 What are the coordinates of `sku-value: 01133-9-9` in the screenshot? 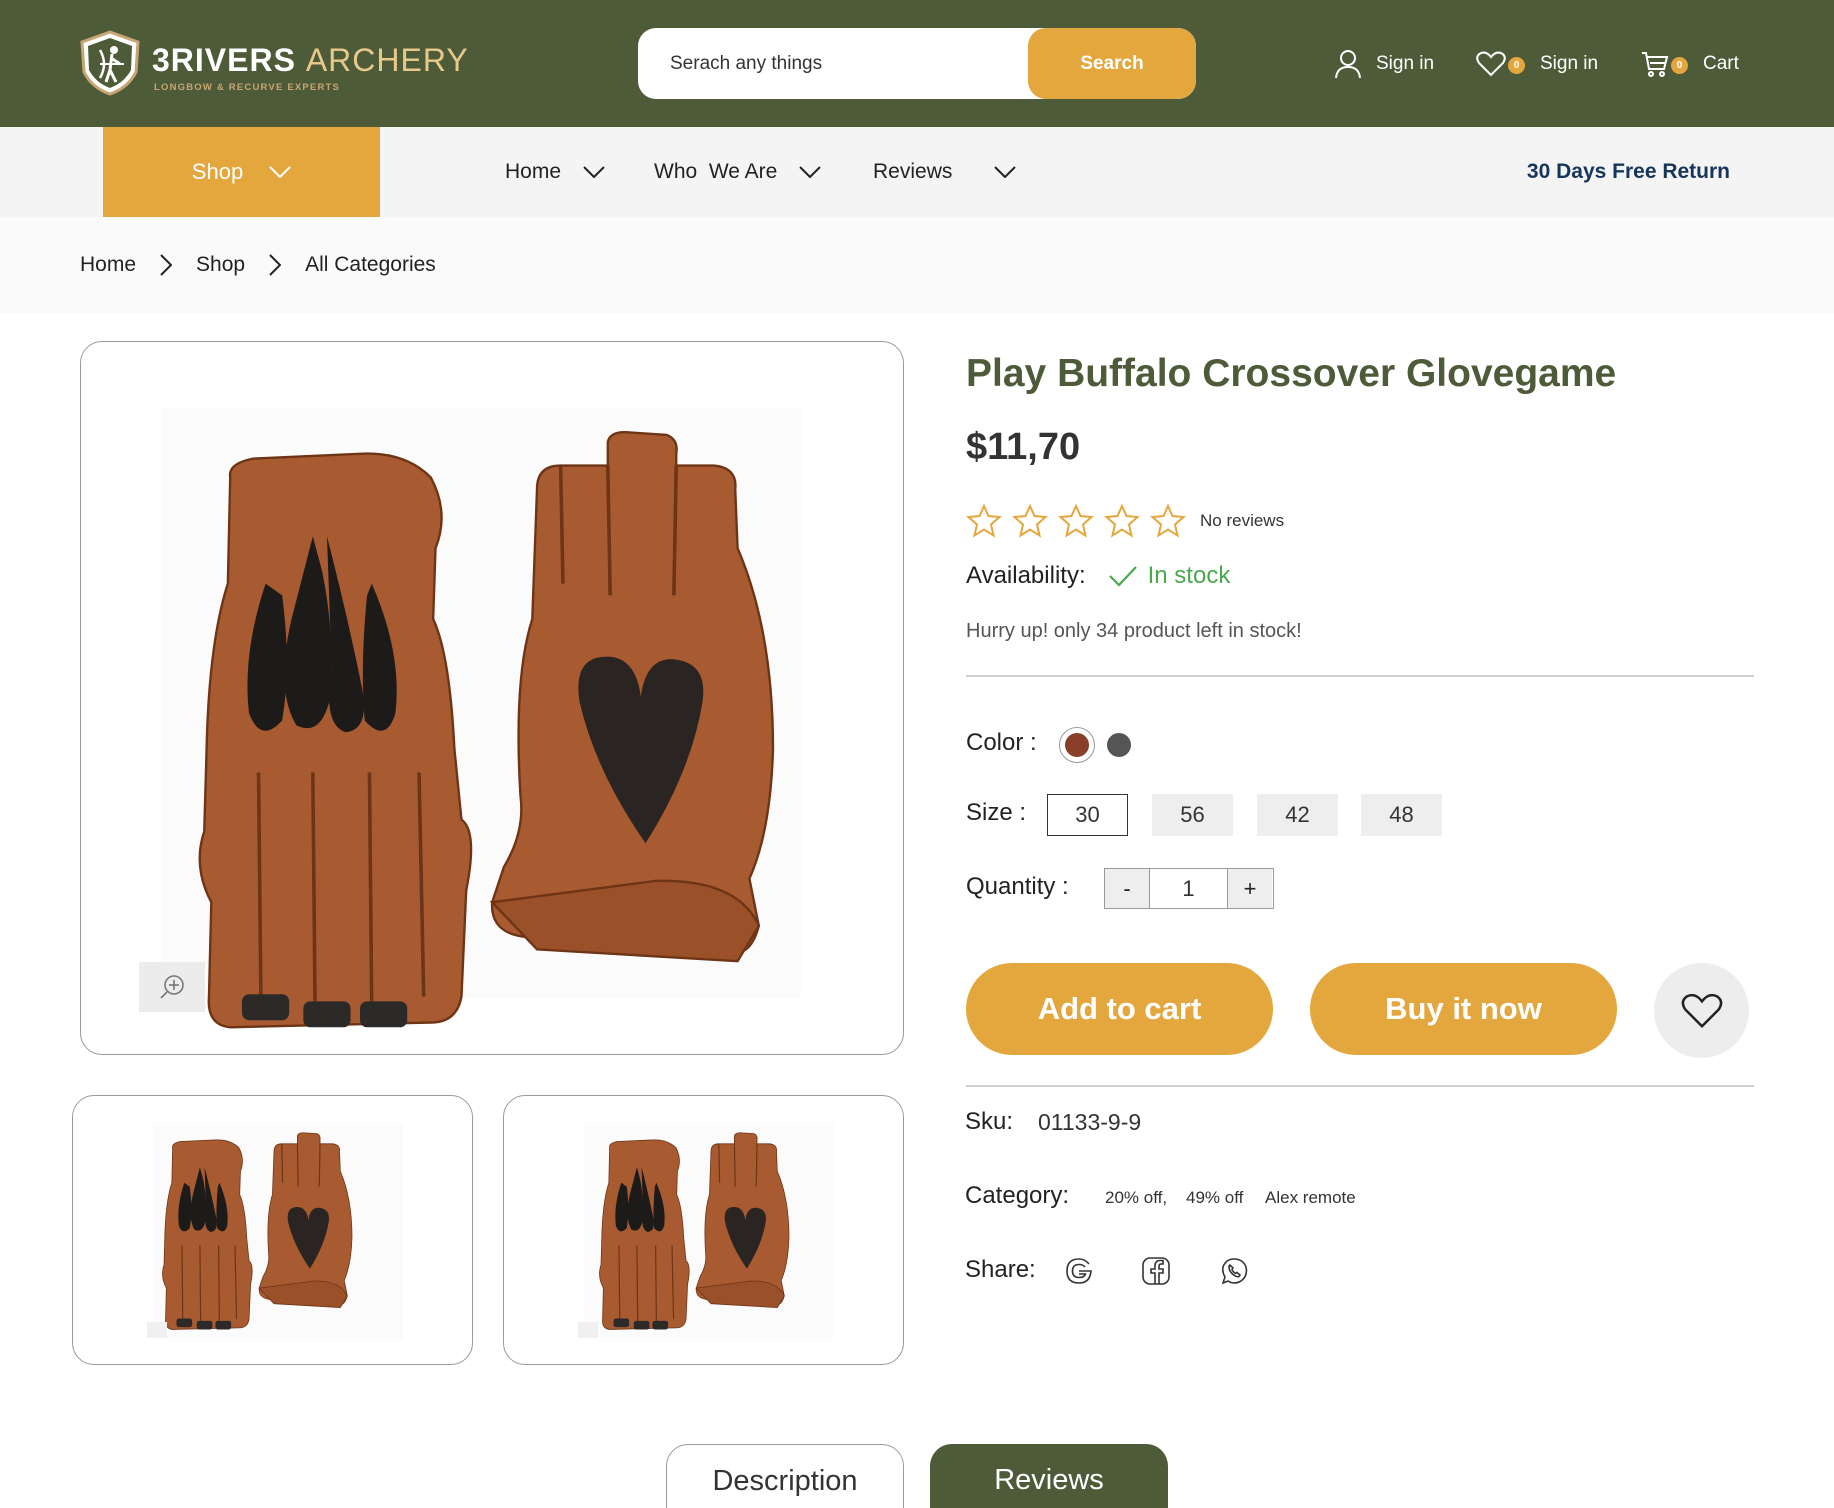 It's located at (1090, 1122).